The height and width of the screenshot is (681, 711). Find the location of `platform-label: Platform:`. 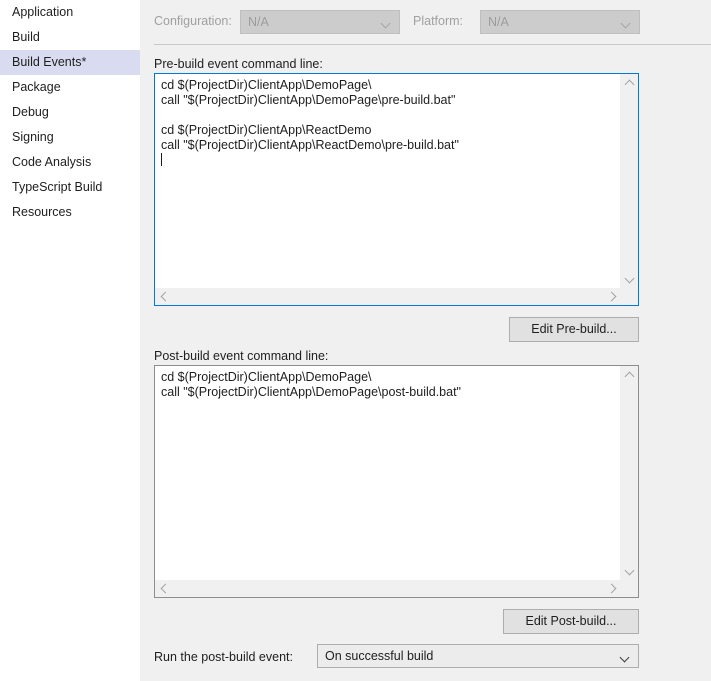

platform-label: Platform: is located at coordinates (438, 21).